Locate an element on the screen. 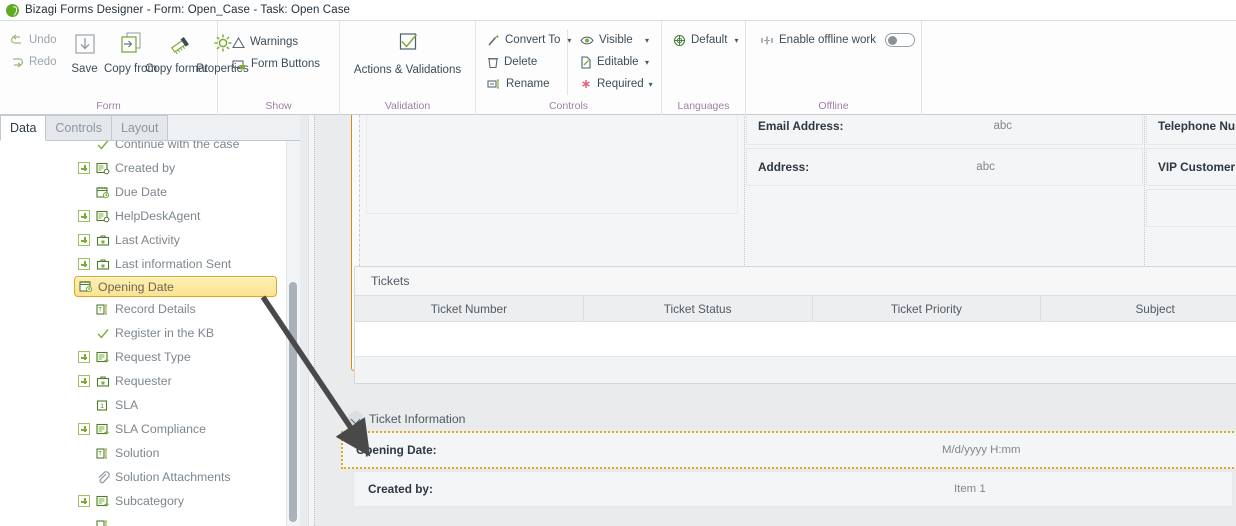  tab-layout: Layout is located at coordinates (139, 127).